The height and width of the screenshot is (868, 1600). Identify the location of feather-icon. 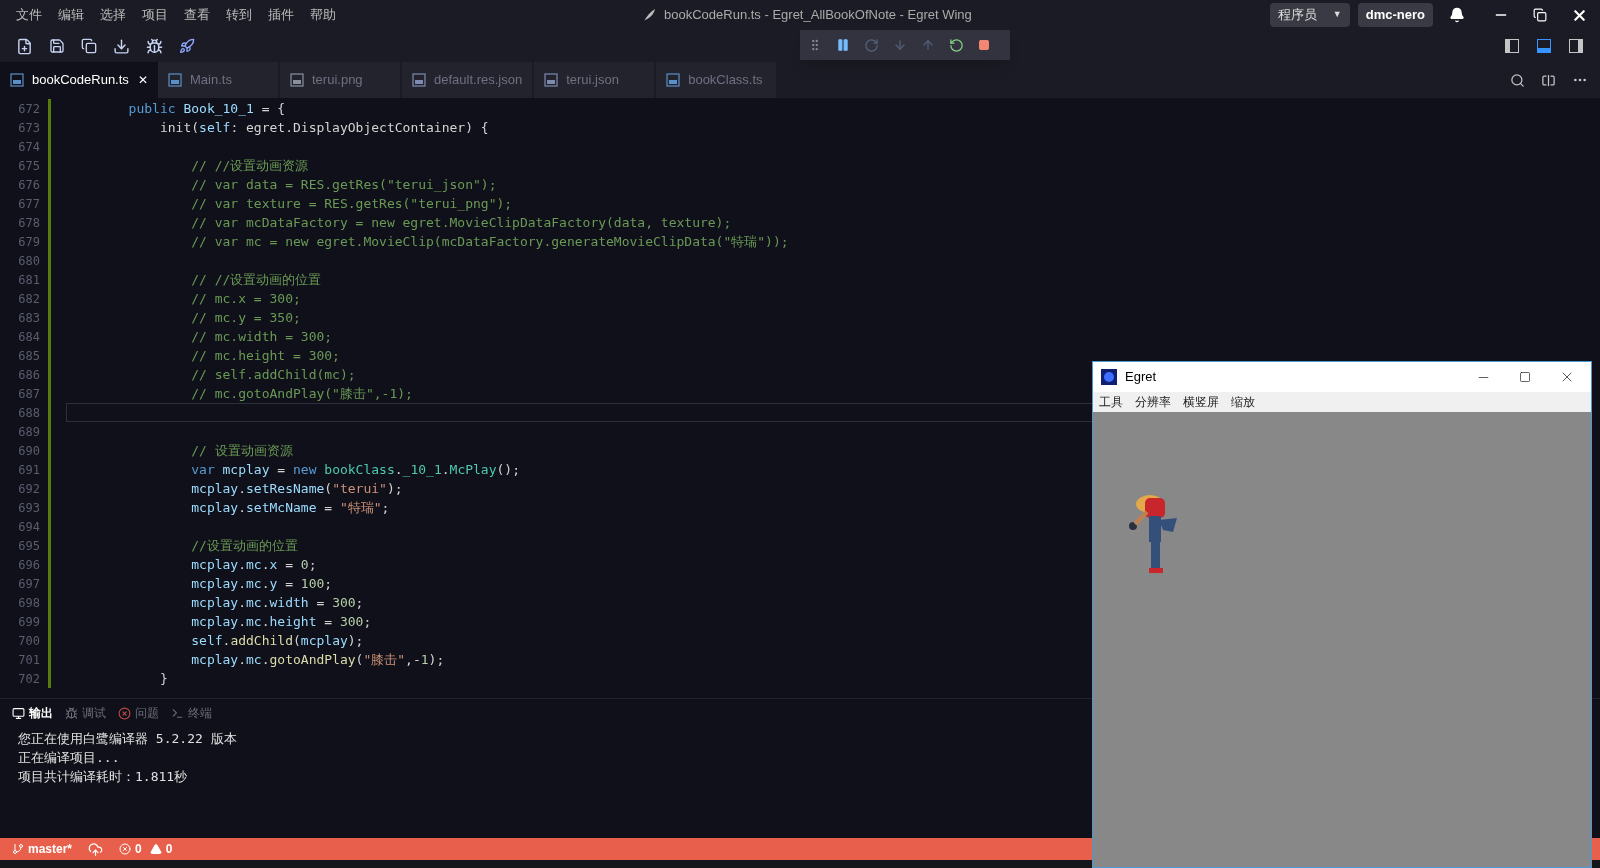
(649, 15).